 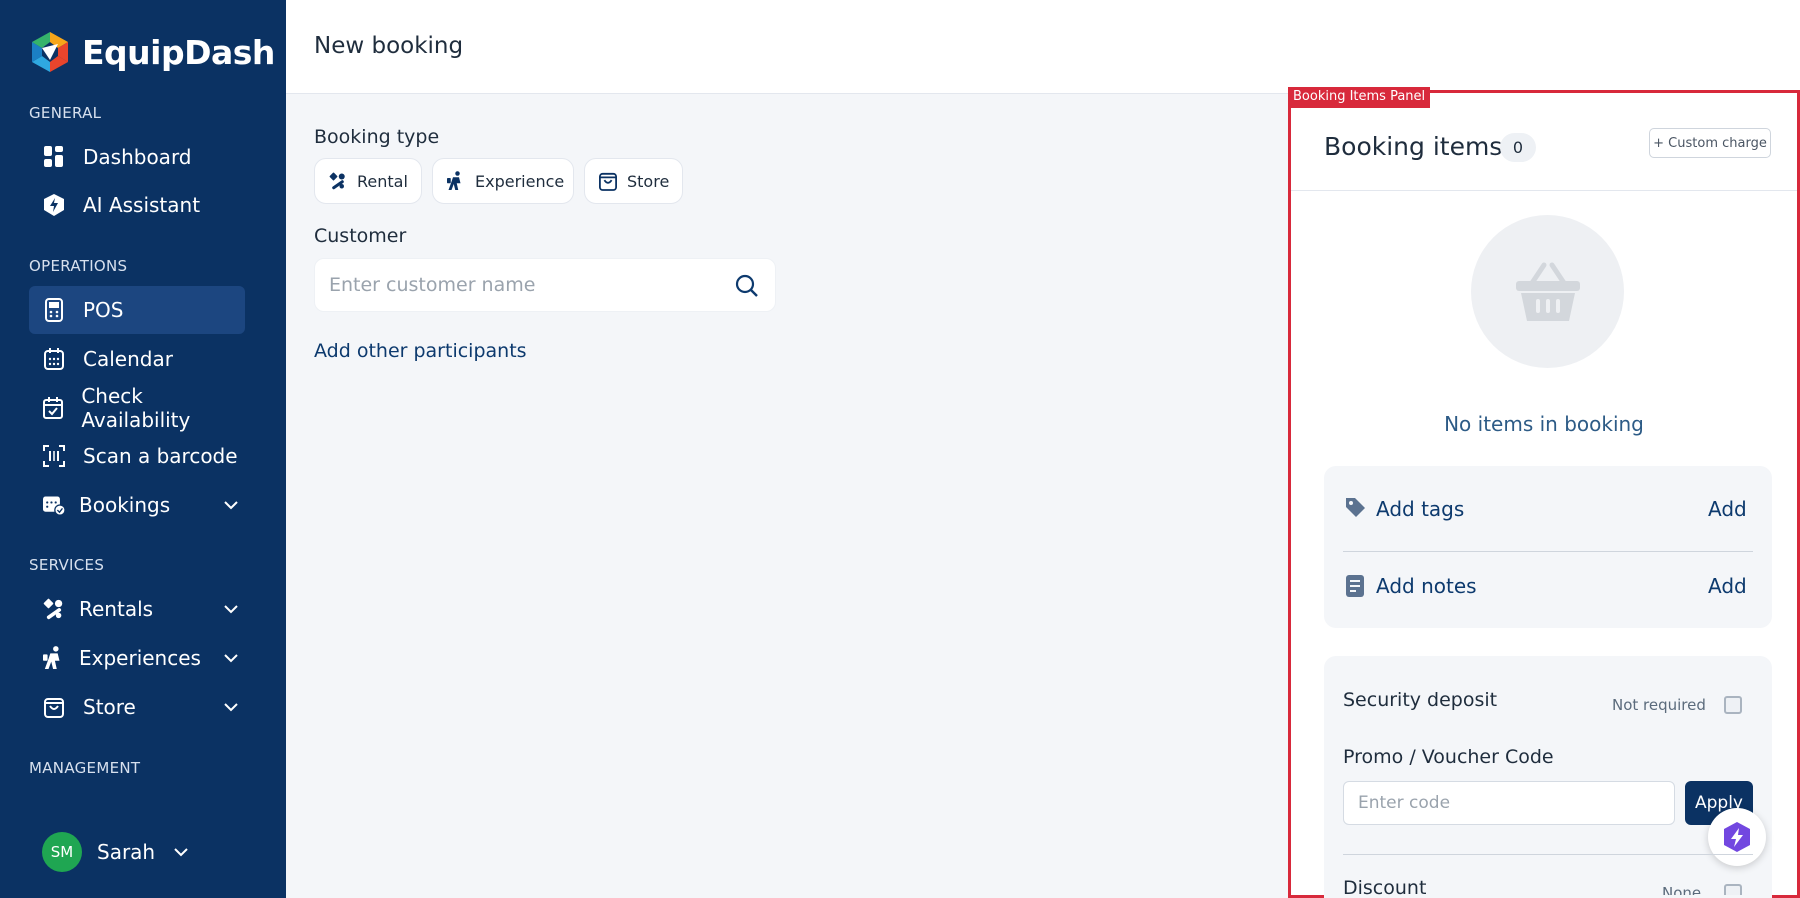 What do you see at coordinates (103, 310) in the screenshot?
I see `sidebar-item-label: POS` at bounding box center [103, 310].